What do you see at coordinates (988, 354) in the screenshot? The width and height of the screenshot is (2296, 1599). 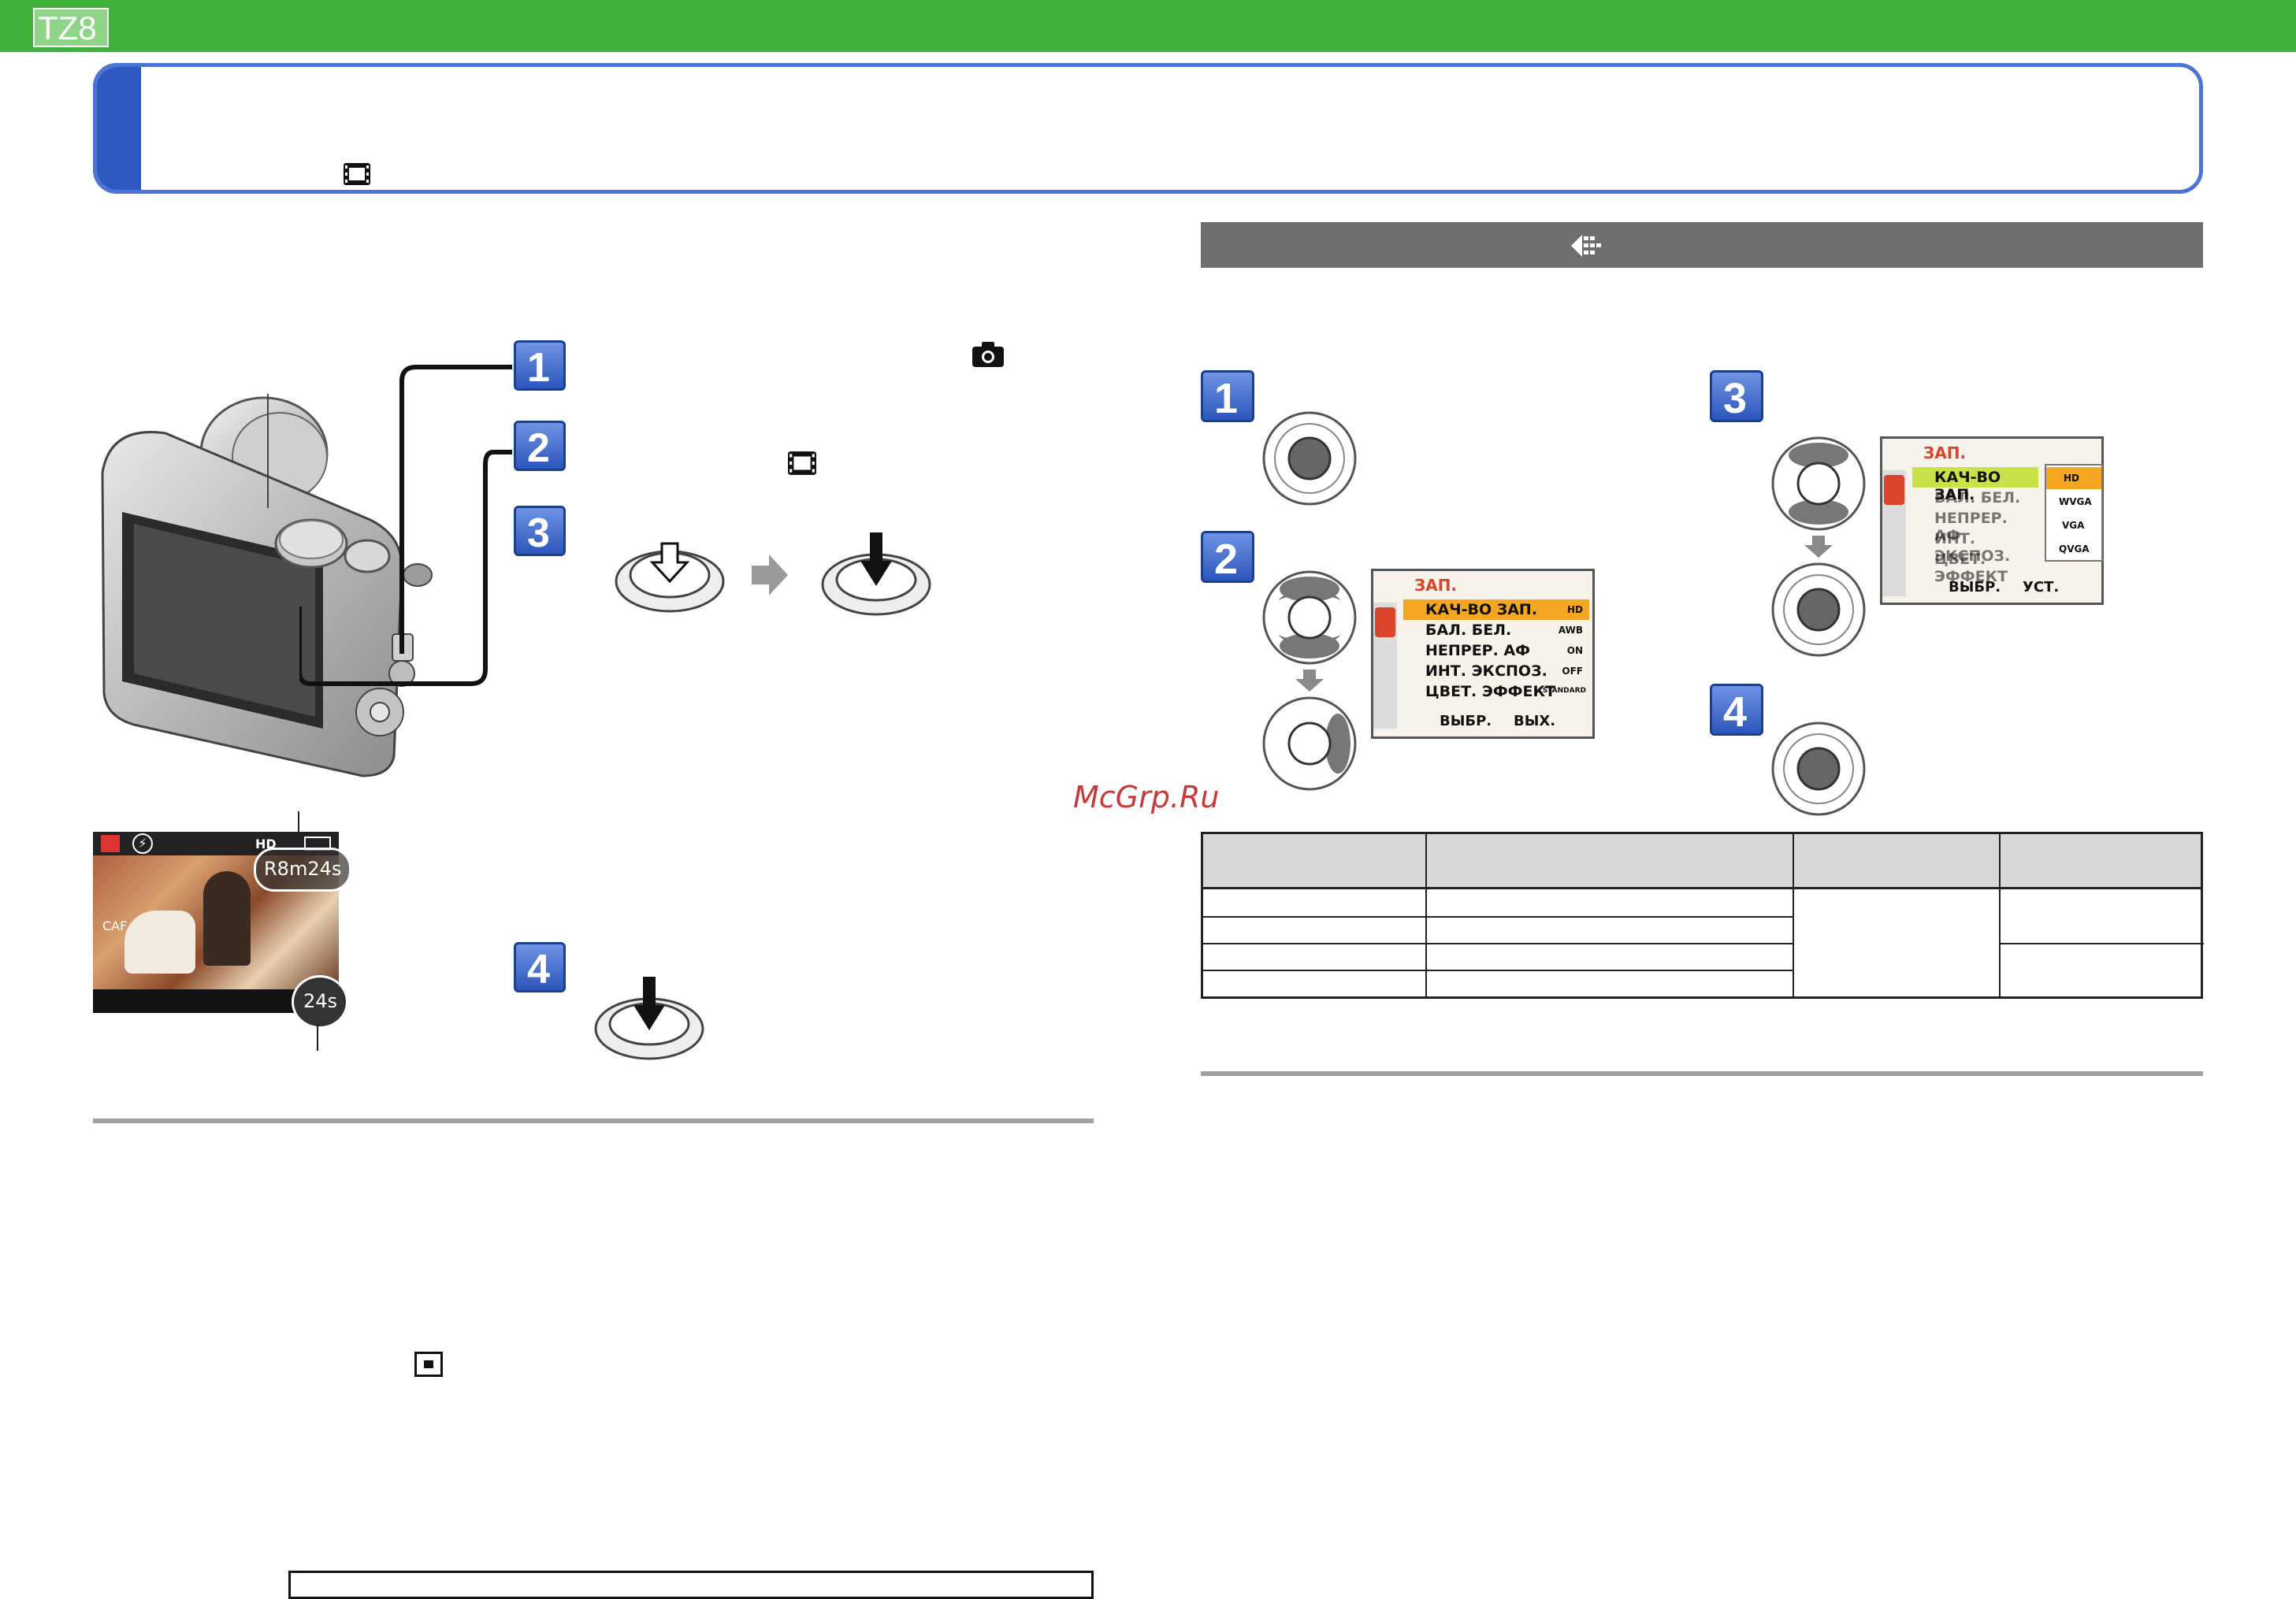 I see `camera-icon` at bounding box center [988, 354].